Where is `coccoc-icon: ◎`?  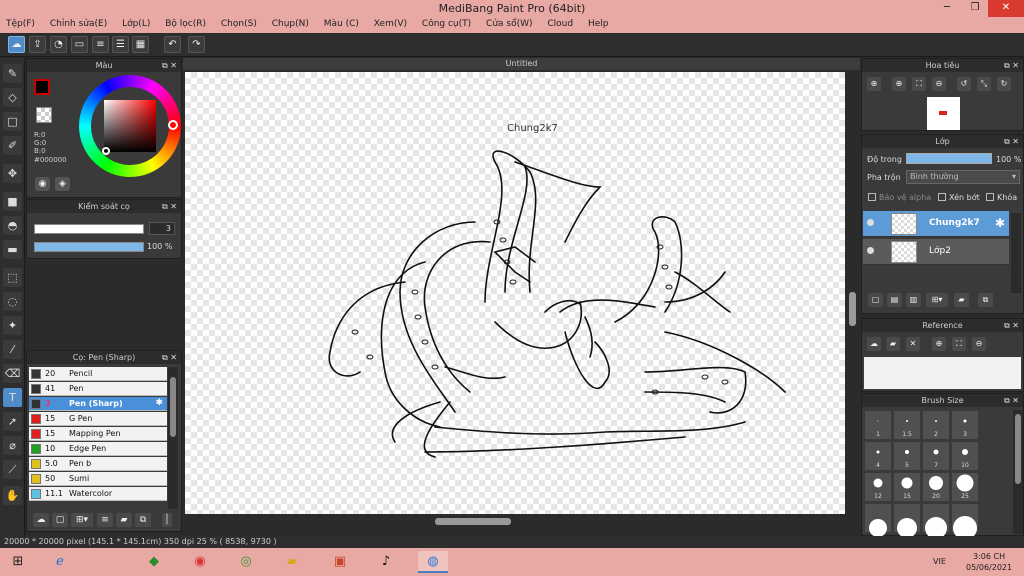 coccoc-icon: ◎ is located at coordinates (246, 562).